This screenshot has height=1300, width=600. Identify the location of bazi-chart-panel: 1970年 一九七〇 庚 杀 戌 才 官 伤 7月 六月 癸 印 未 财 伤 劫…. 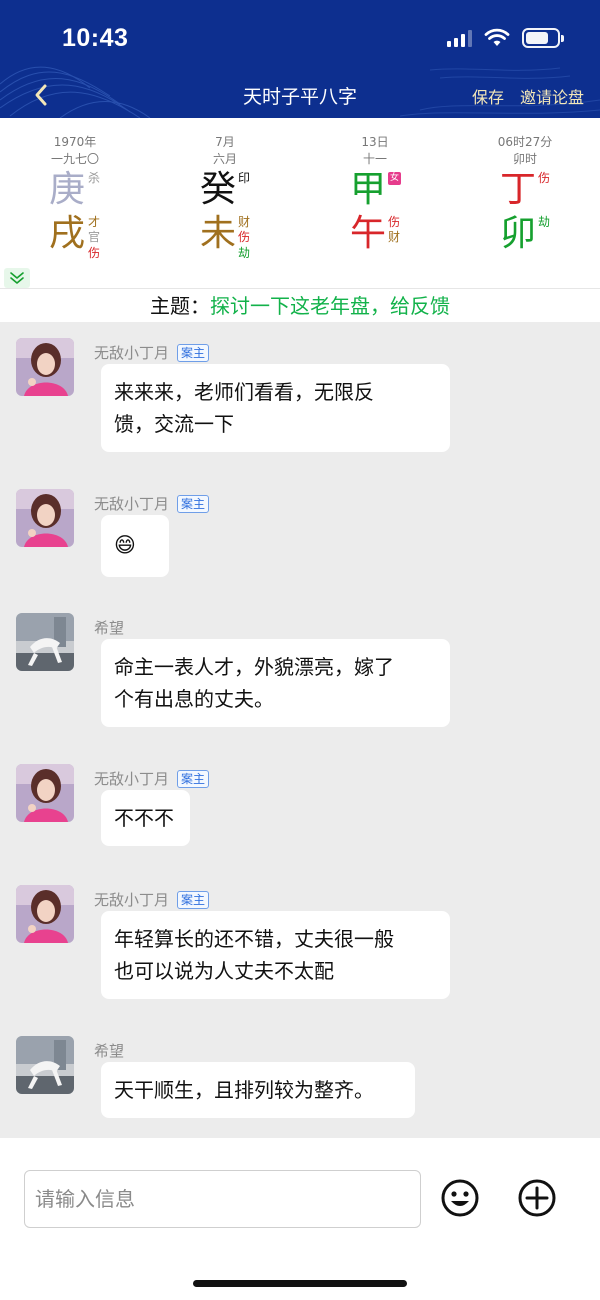
(300, 203).